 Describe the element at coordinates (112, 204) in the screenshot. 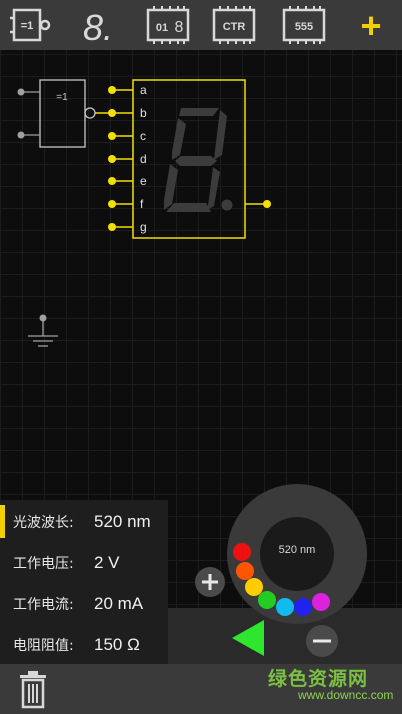

I see `pin-f` at that location.